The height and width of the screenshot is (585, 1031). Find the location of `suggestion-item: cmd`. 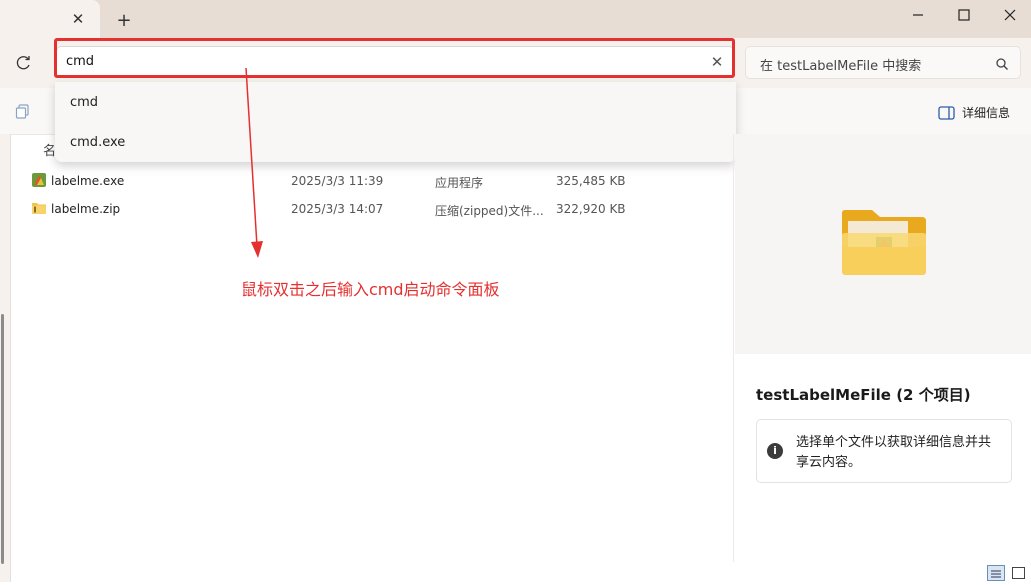

suggestion-item: cmd is located at coordinates (84, 102).